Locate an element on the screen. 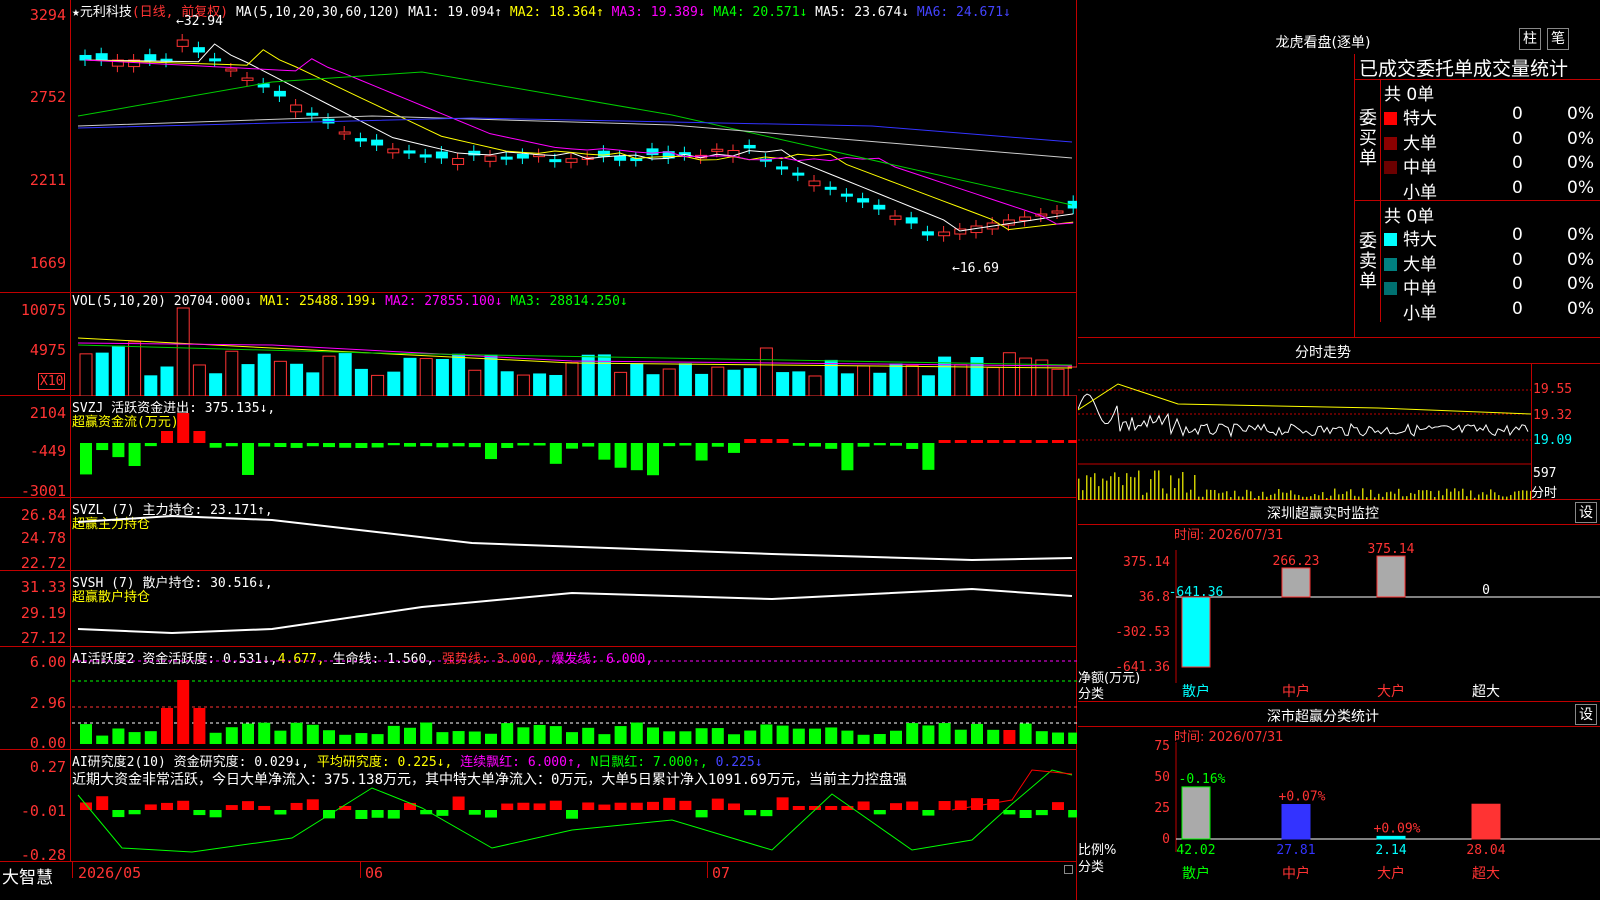  bar-view-button: 柱 is located at coordinates (1530, 39).